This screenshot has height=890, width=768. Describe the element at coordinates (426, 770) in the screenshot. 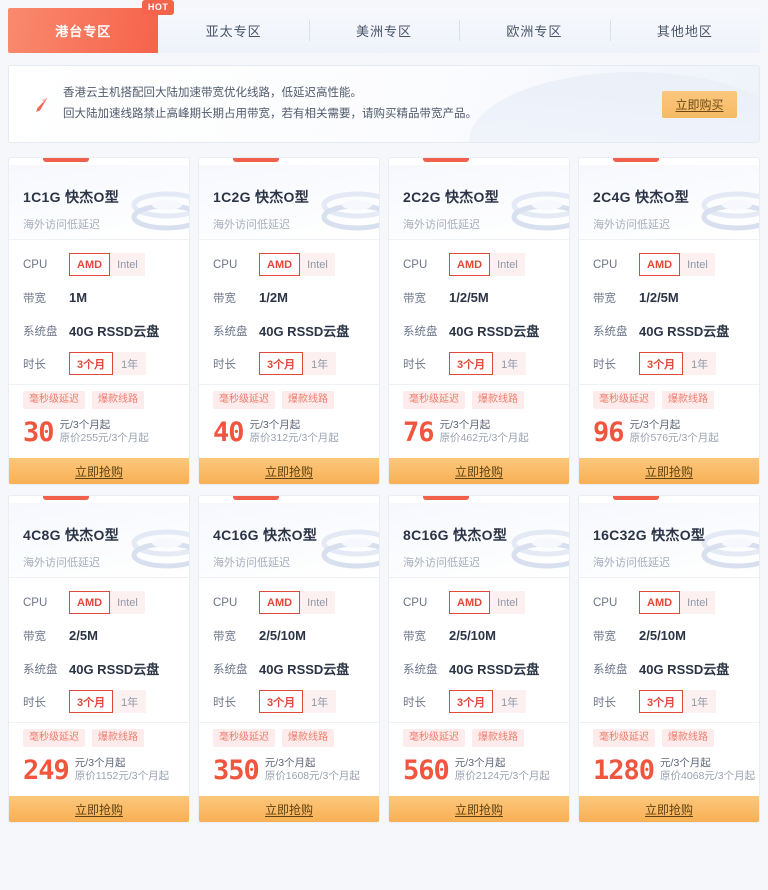

I see `price-amount: 560` at that location.